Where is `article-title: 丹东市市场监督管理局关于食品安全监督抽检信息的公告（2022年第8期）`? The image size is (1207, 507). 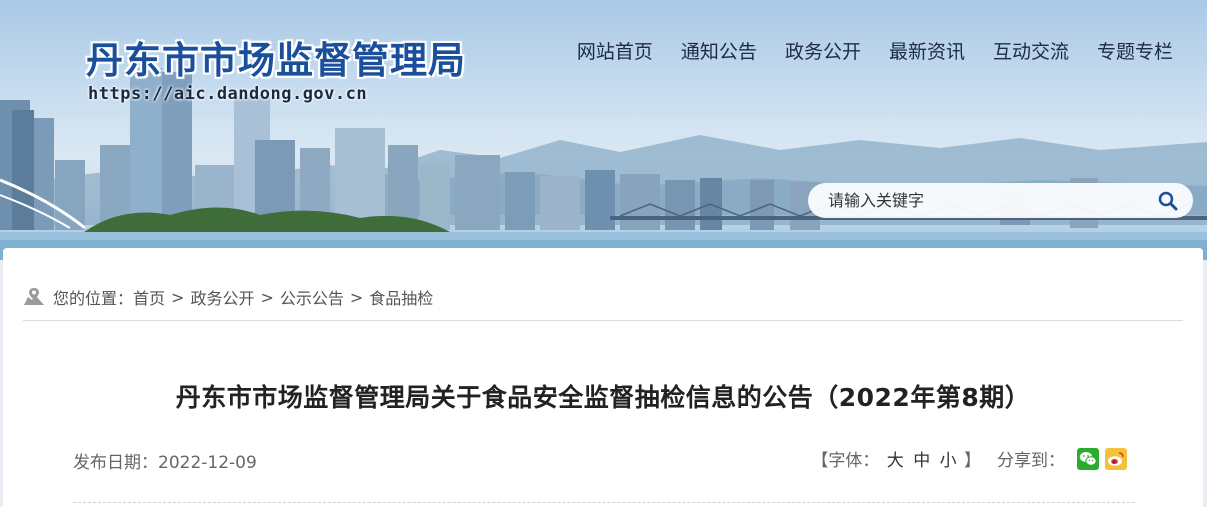 article-title: 丹东市市场监督管理局关于食品安全监督抽检信息的公告（2022年第8期） is located at coordinates (603, 397).